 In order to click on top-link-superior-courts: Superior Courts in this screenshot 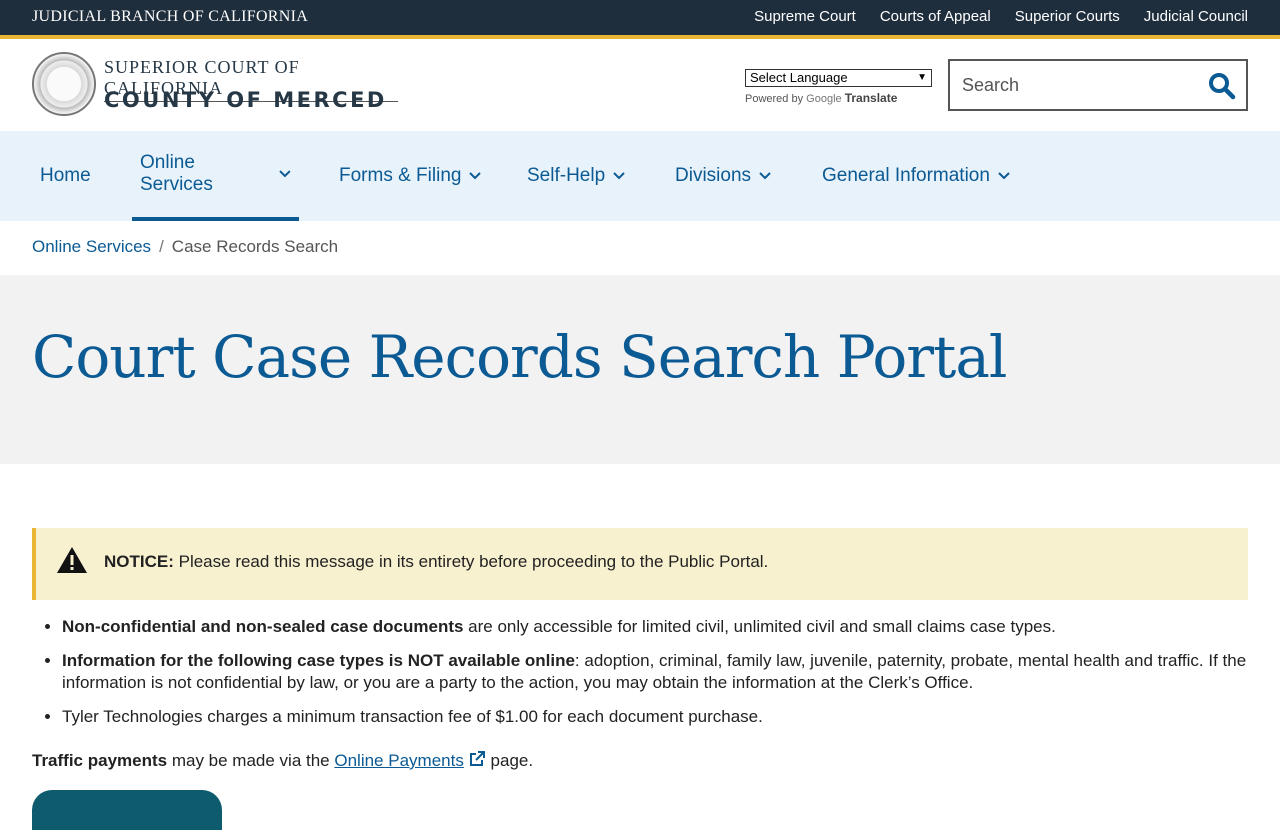, I will do `click(1067, 16)`.